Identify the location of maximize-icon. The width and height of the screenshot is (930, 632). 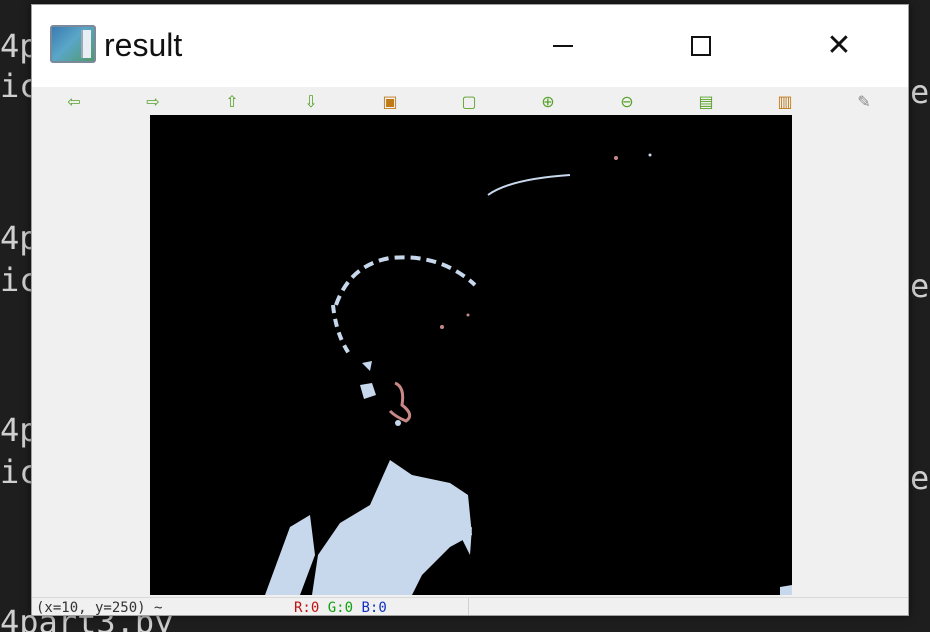
(701, 46).